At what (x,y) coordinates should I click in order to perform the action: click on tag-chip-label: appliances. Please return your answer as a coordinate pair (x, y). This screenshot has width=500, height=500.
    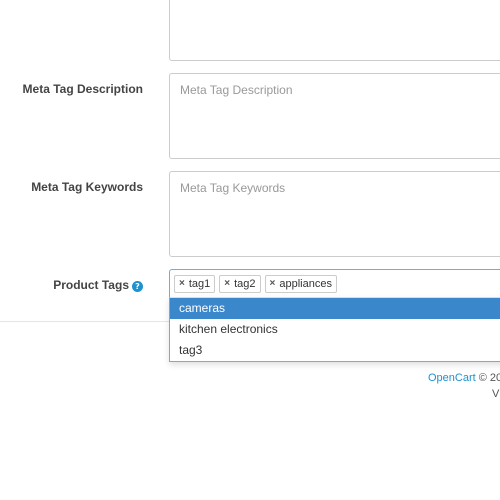
    Looking at the image, I should click on (305, 283).